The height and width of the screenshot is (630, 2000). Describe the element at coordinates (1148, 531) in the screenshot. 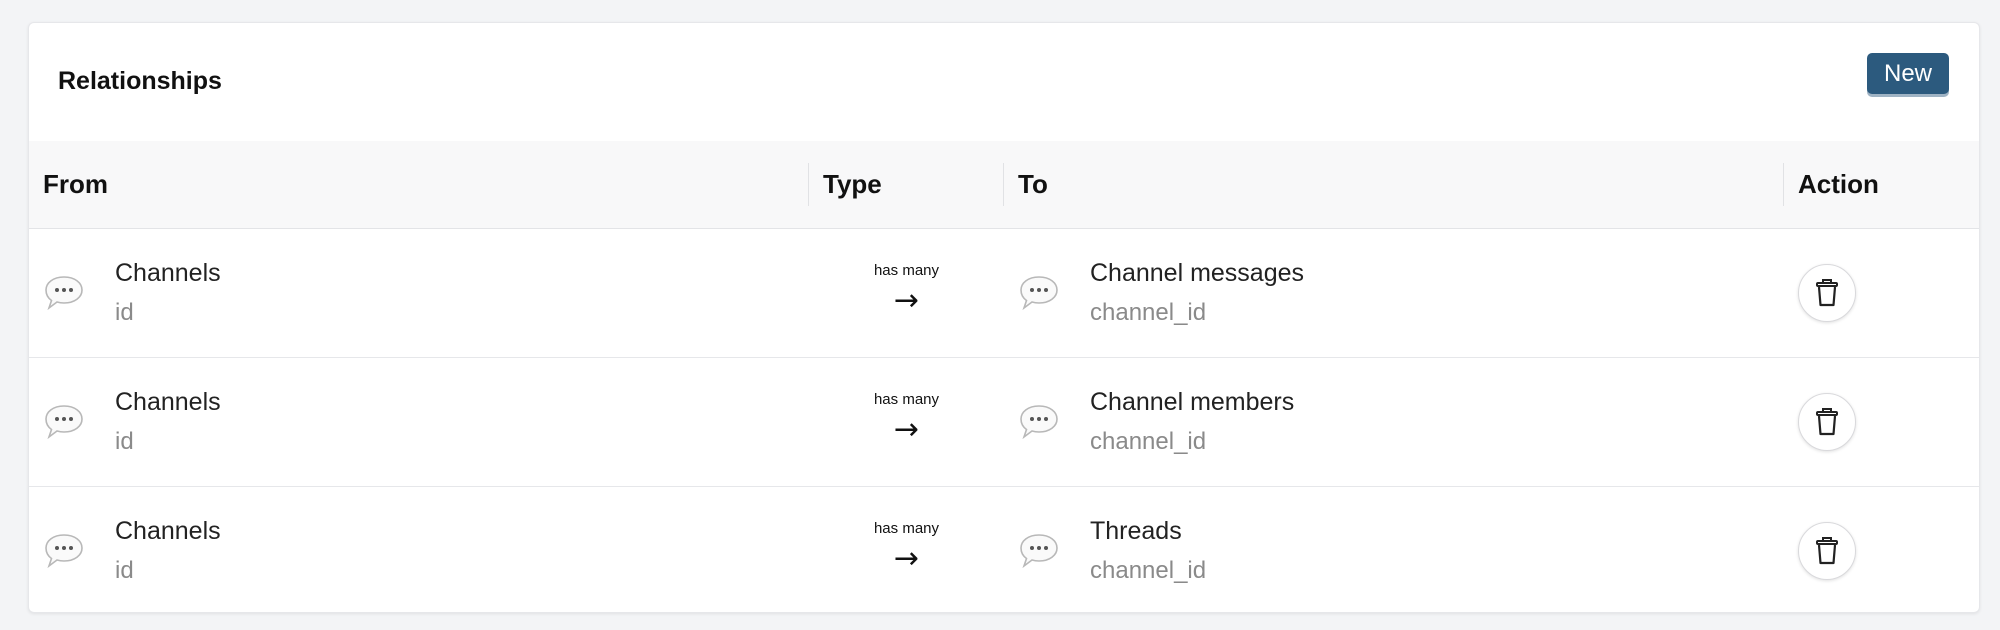

I see `to-entity-name: Threads` at that location.